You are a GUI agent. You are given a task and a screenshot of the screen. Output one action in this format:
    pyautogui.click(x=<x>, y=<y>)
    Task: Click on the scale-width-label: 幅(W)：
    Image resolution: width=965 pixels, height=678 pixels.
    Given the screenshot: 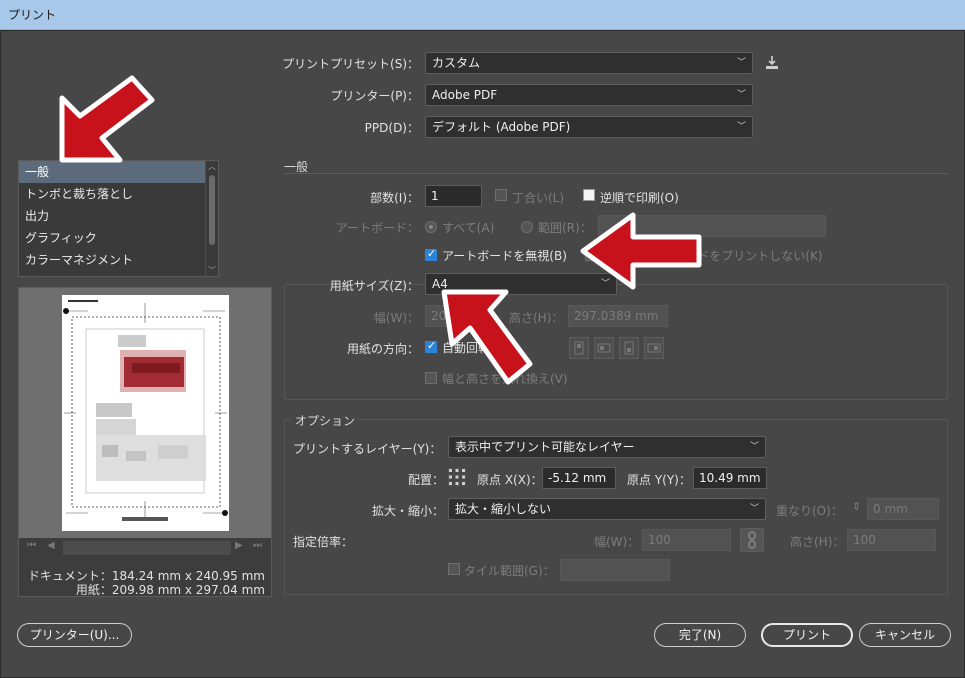 What is the action you would take?
    pyautogui.click(x=617, y=542)
    